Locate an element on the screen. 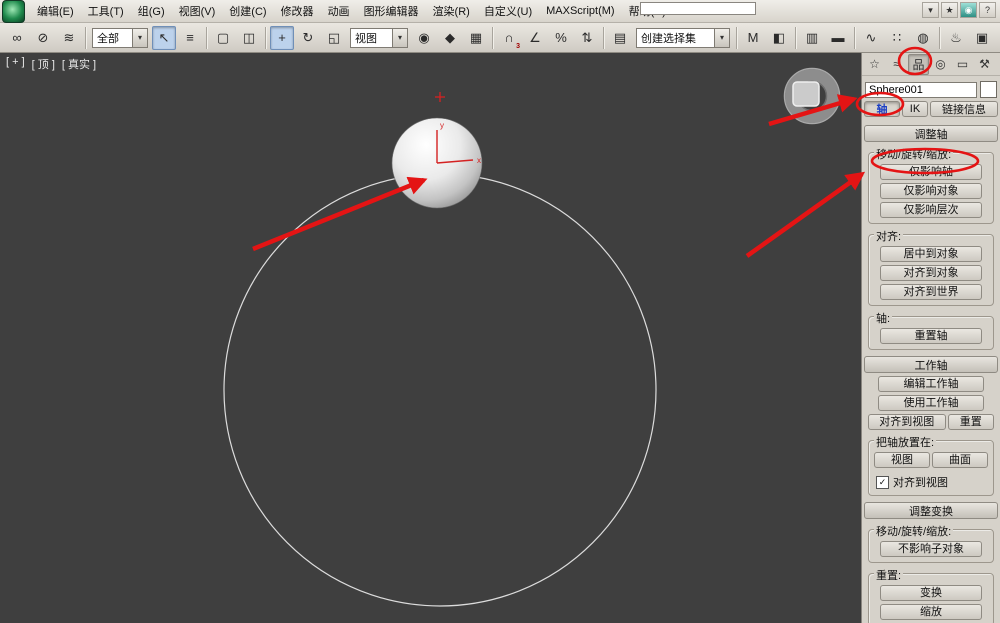  search-go-icon: ▾ is located at coordinates (930, 10).